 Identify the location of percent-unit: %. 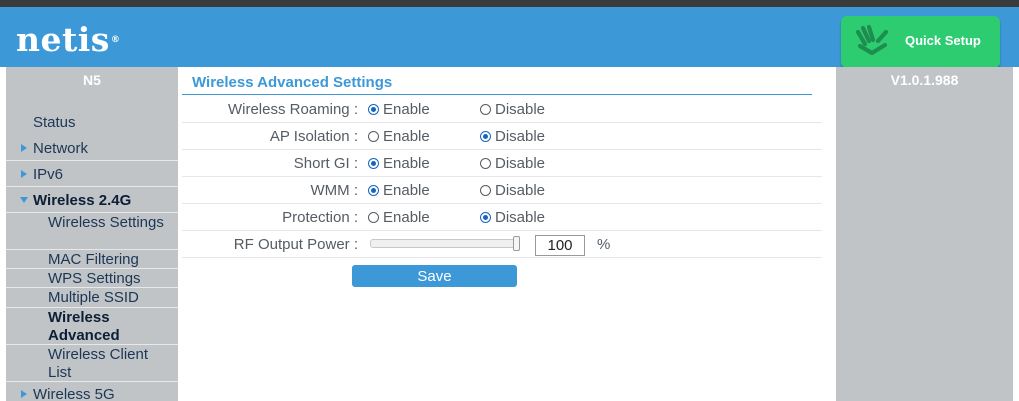
(604, 244).